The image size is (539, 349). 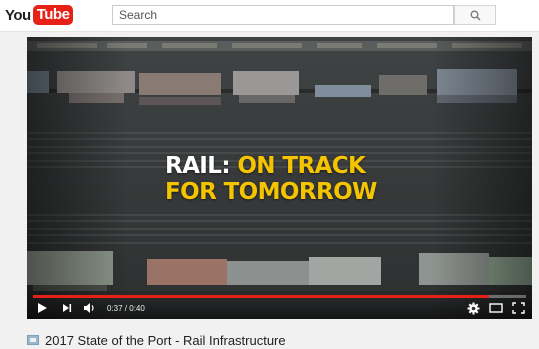 I want to click on play-button, so click(x=42, y=308).